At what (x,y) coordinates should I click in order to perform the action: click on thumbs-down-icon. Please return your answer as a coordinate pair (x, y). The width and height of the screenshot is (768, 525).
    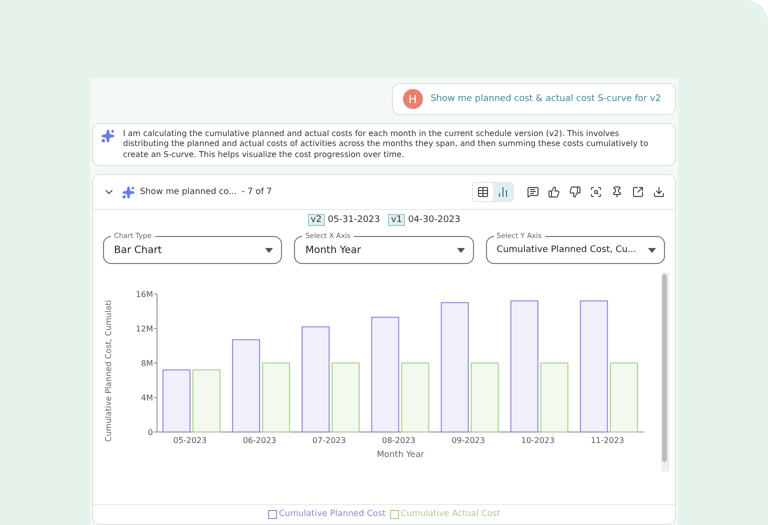
    Looking at the image, I should click on (575, 192).